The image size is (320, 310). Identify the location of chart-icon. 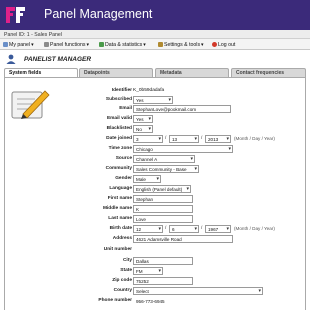
(101, 44).